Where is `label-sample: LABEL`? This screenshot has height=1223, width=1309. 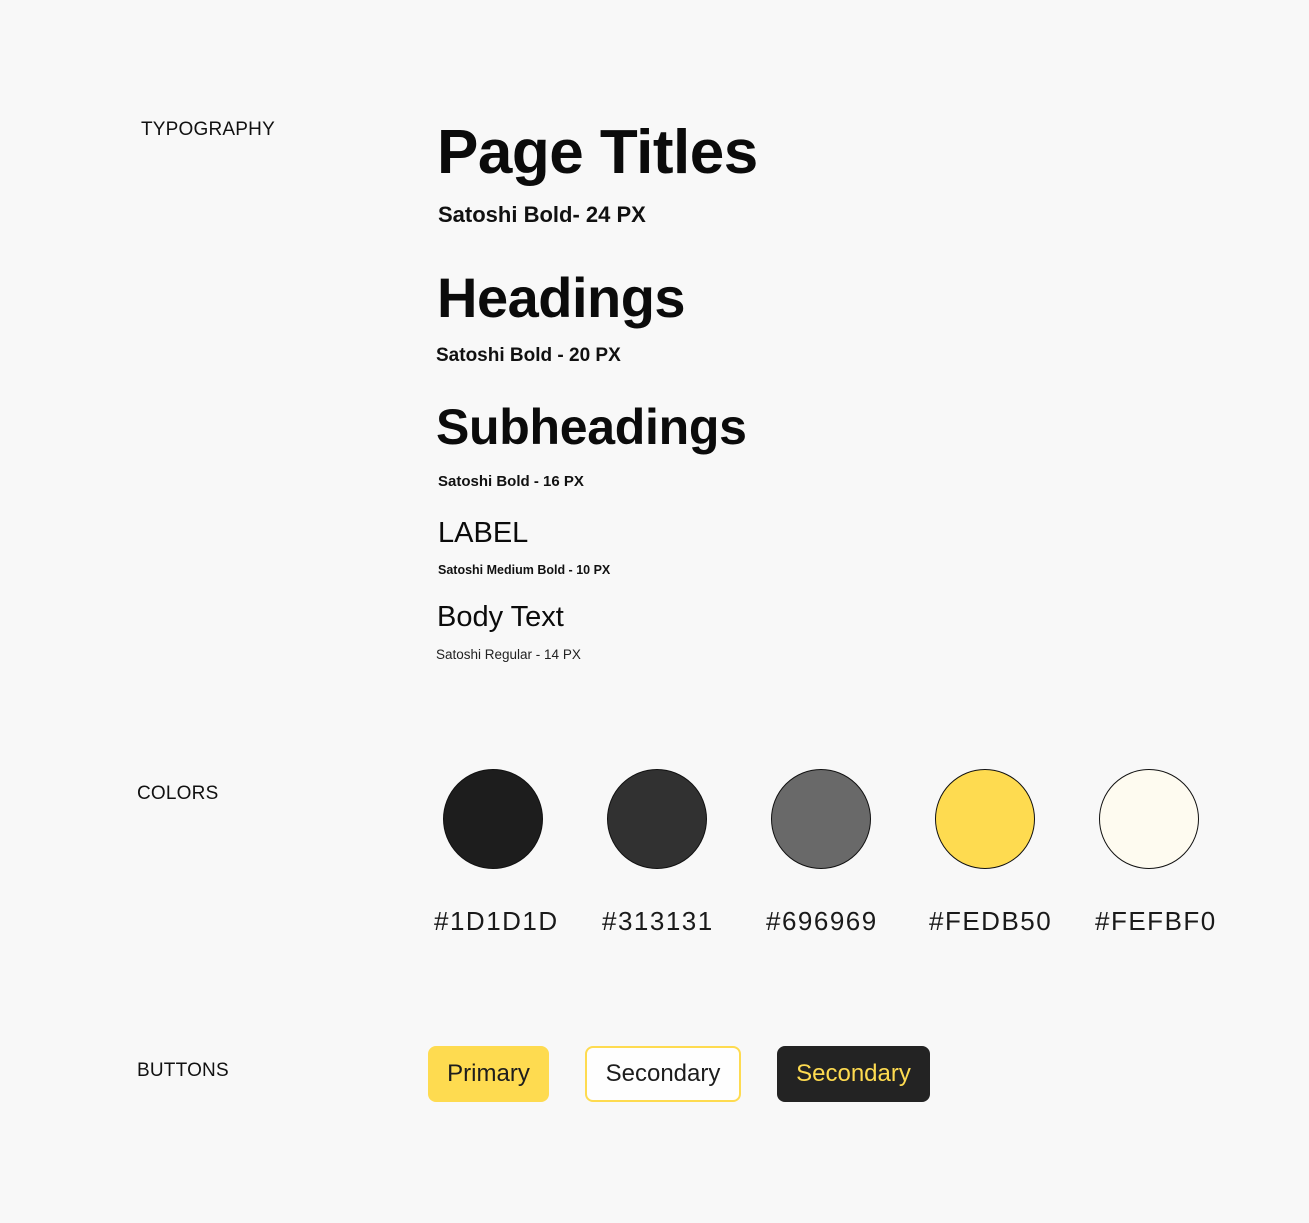
label-sample: LABEL is located at coordinates (483, 533).